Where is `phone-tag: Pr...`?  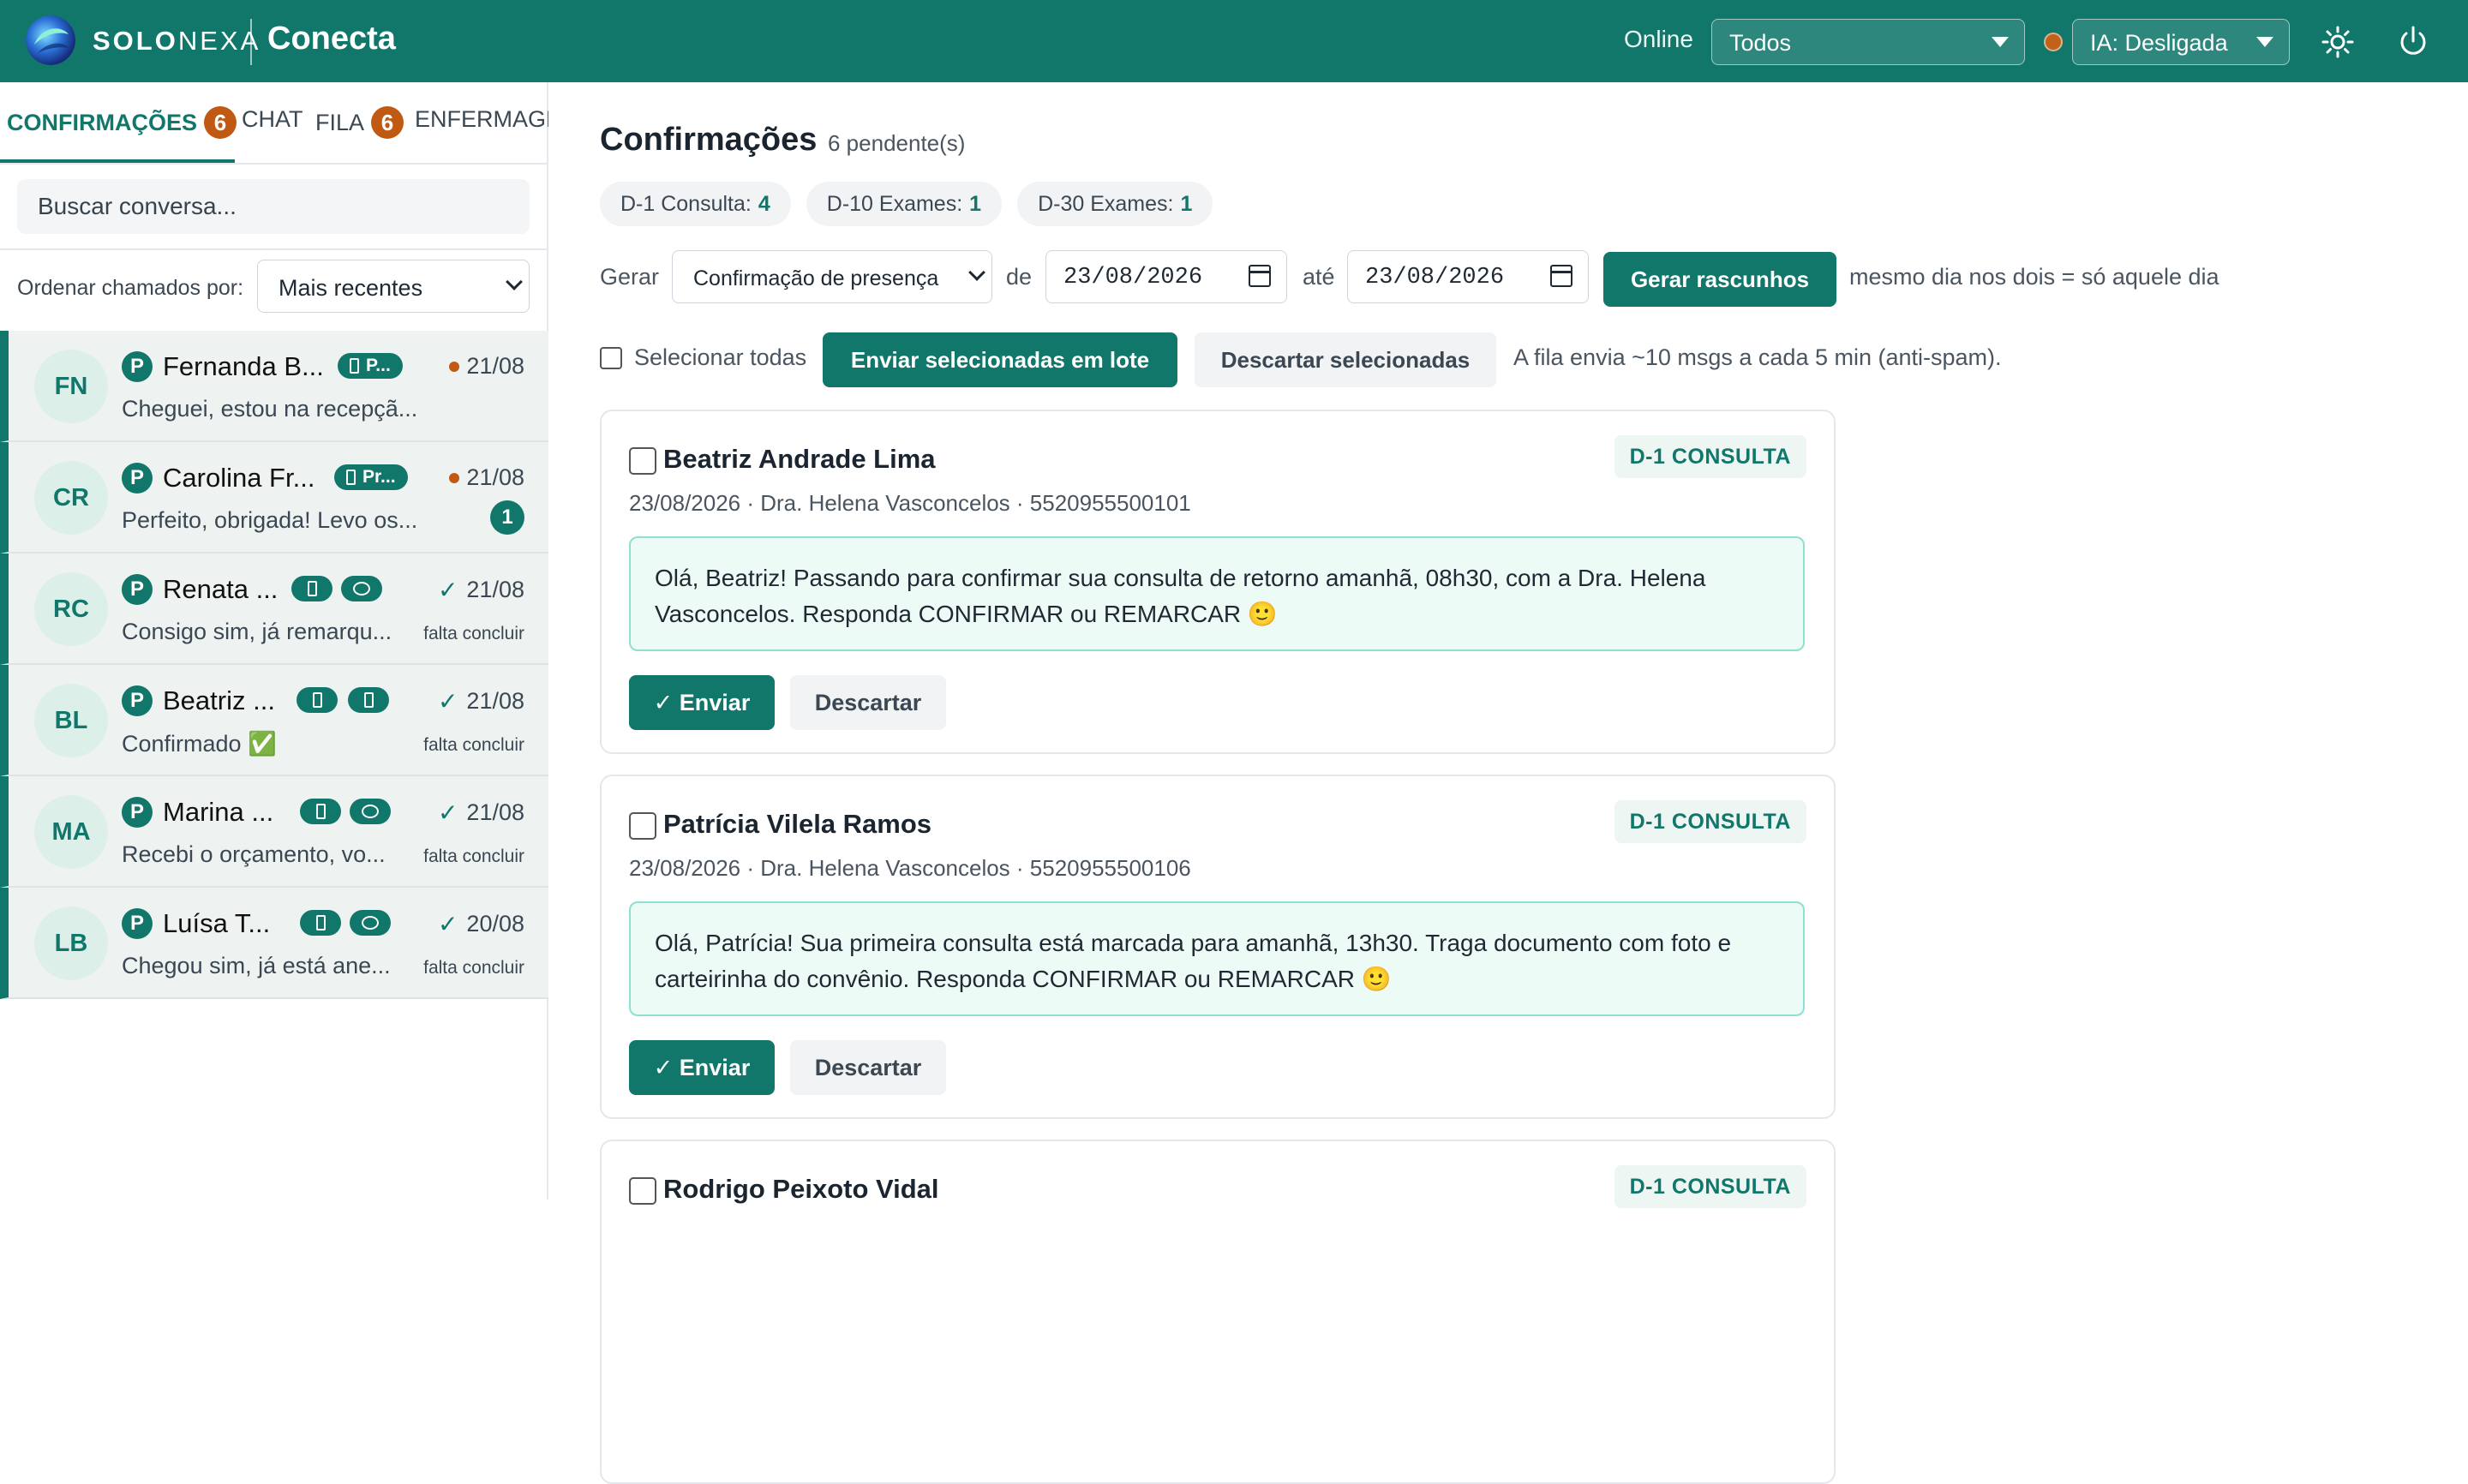
phone-tag: Pr... is located at coordinates (371, 477).